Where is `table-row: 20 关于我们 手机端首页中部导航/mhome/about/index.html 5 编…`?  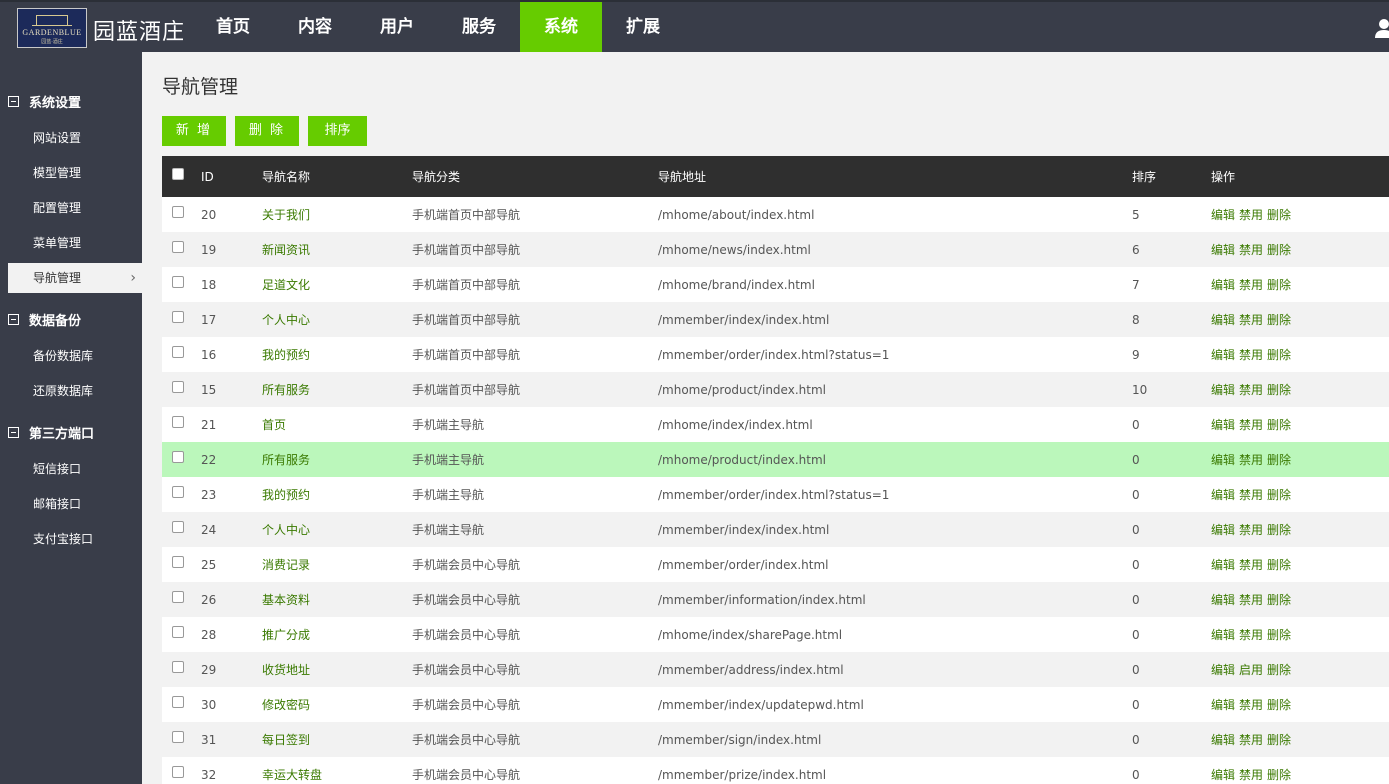 table-row: 20 关于我们 手机端首页中部导航/mhome/about/index.html 5 编… is located at coordinates (775, 214).